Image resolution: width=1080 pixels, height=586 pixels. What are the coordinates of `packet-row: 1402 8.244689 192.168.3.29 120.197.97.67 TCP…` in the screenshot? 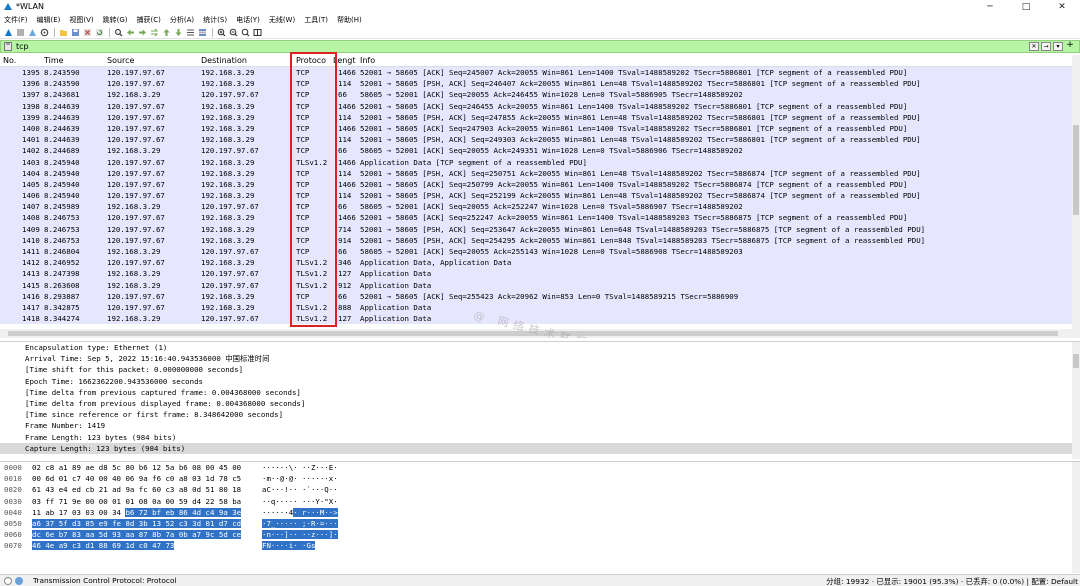 It's located at (536, 151).